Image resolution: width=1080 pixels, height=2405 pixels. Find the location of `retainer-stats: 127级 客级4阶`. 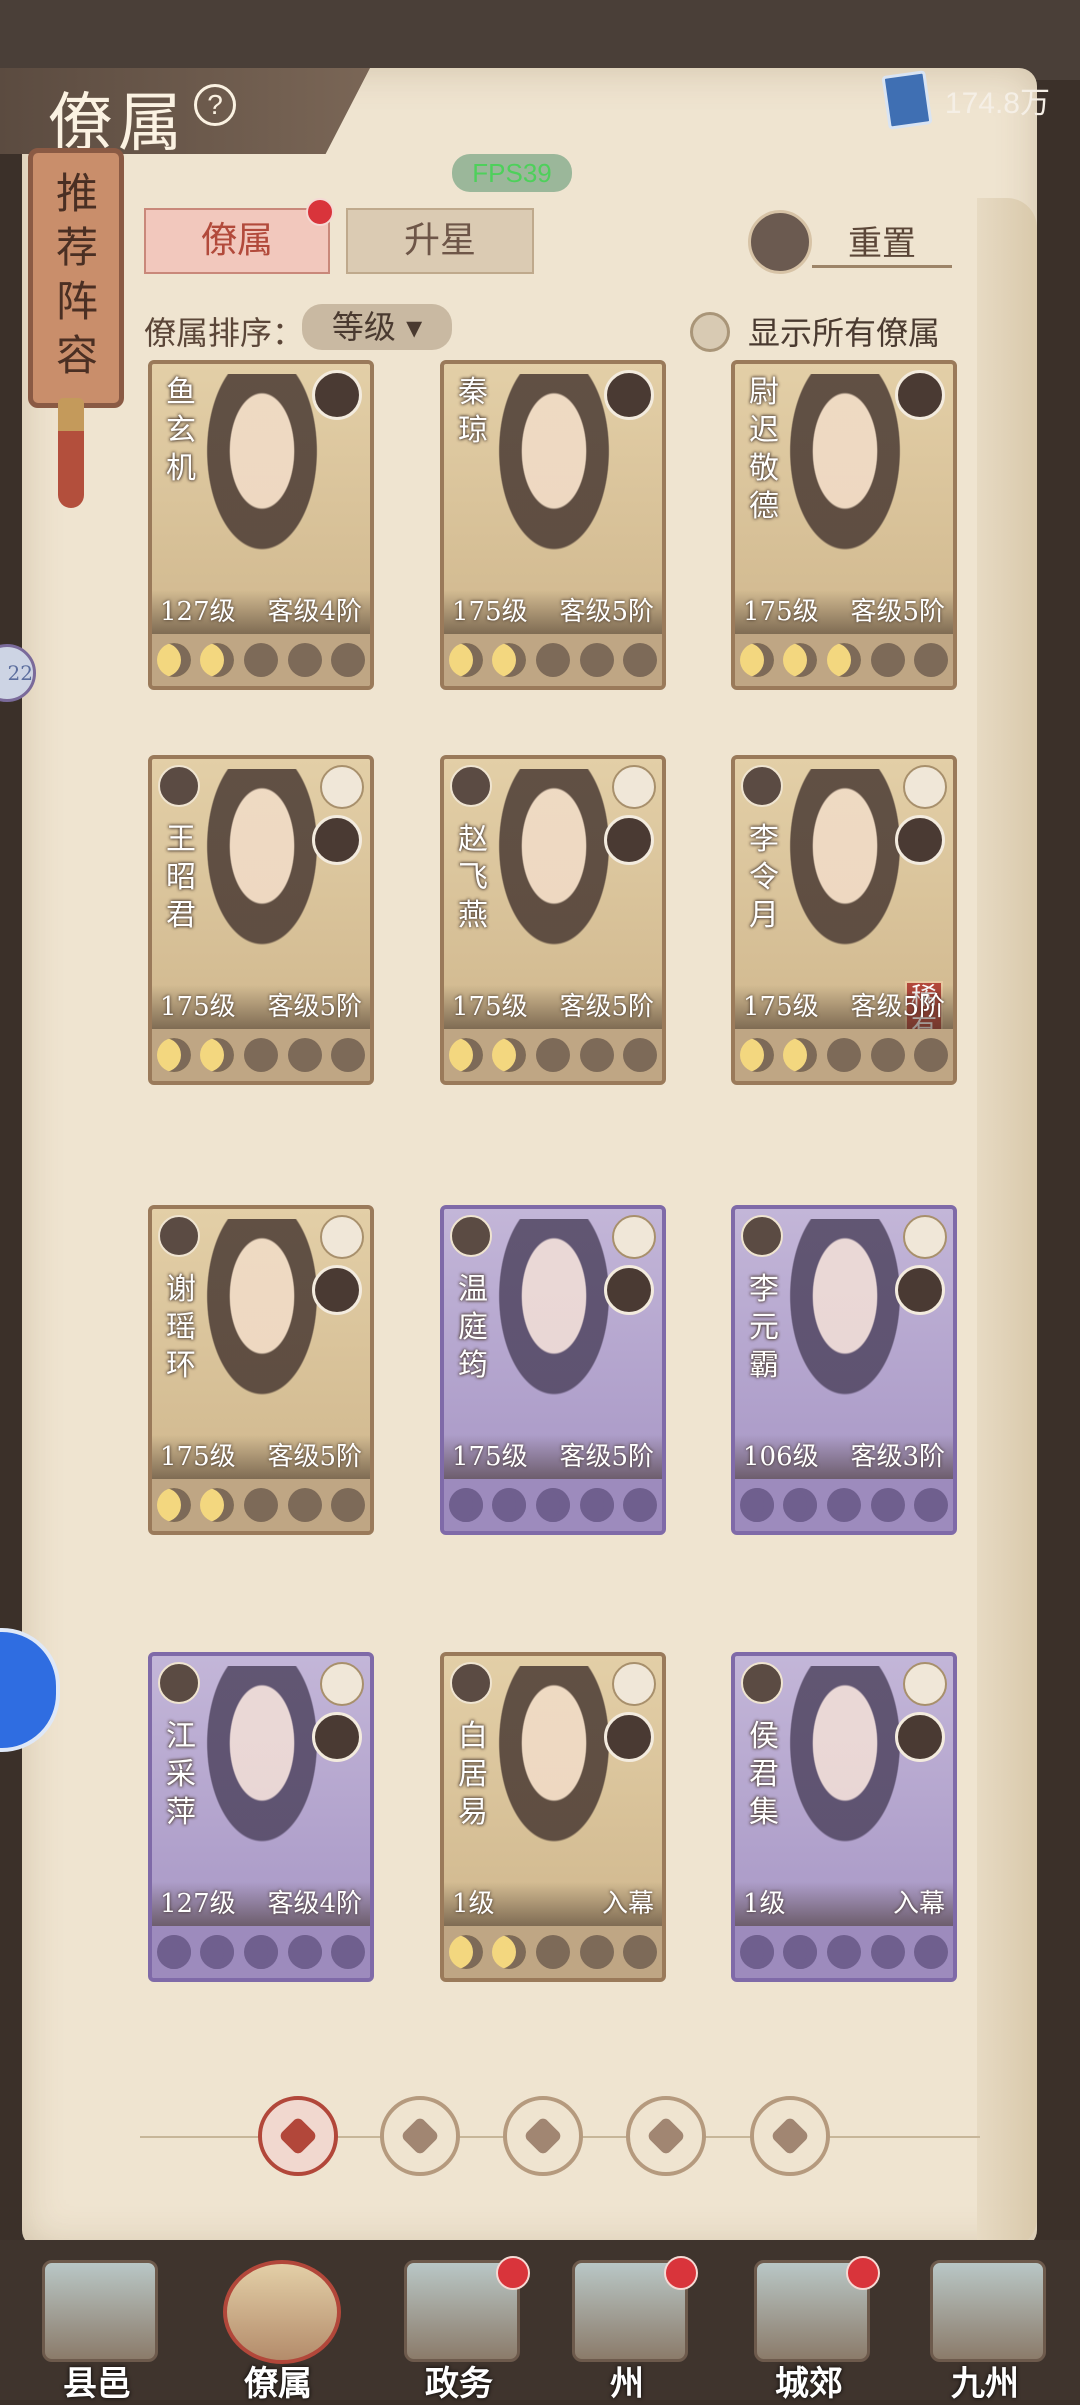

retainer-stats: 127级 客级4阶 is located at coordinates (261, 612).